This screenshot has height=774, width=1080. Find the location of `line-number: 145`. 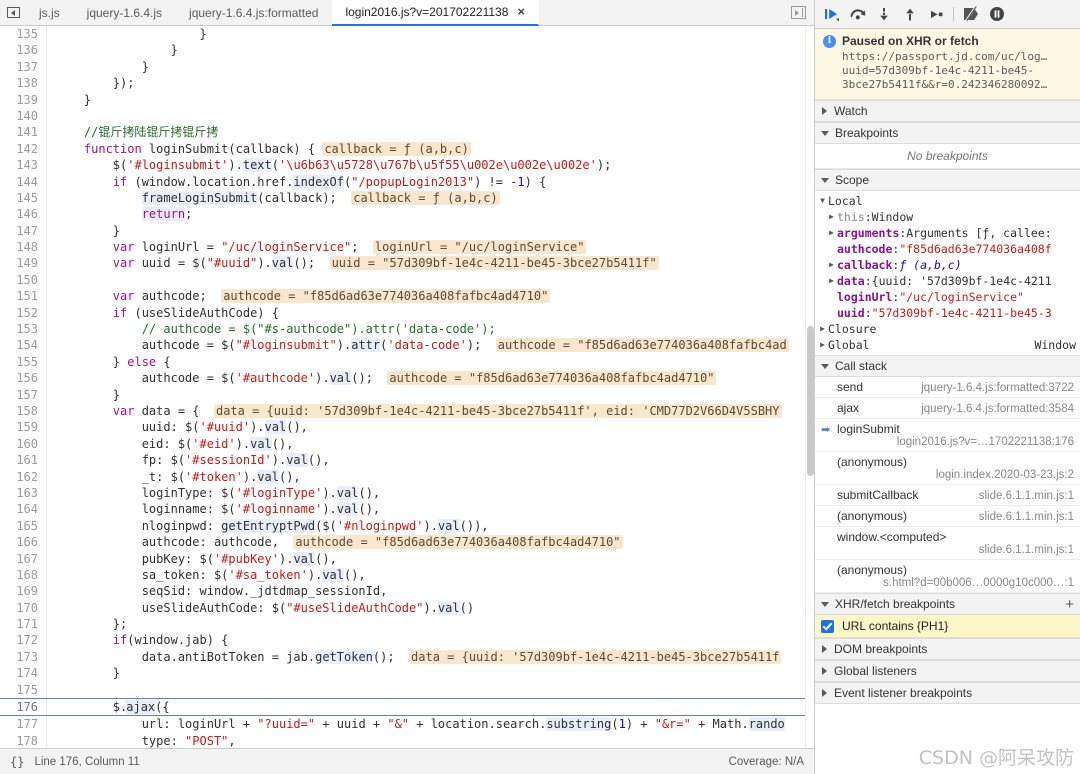

line-number: 145 is located at coordinates (23, 198).